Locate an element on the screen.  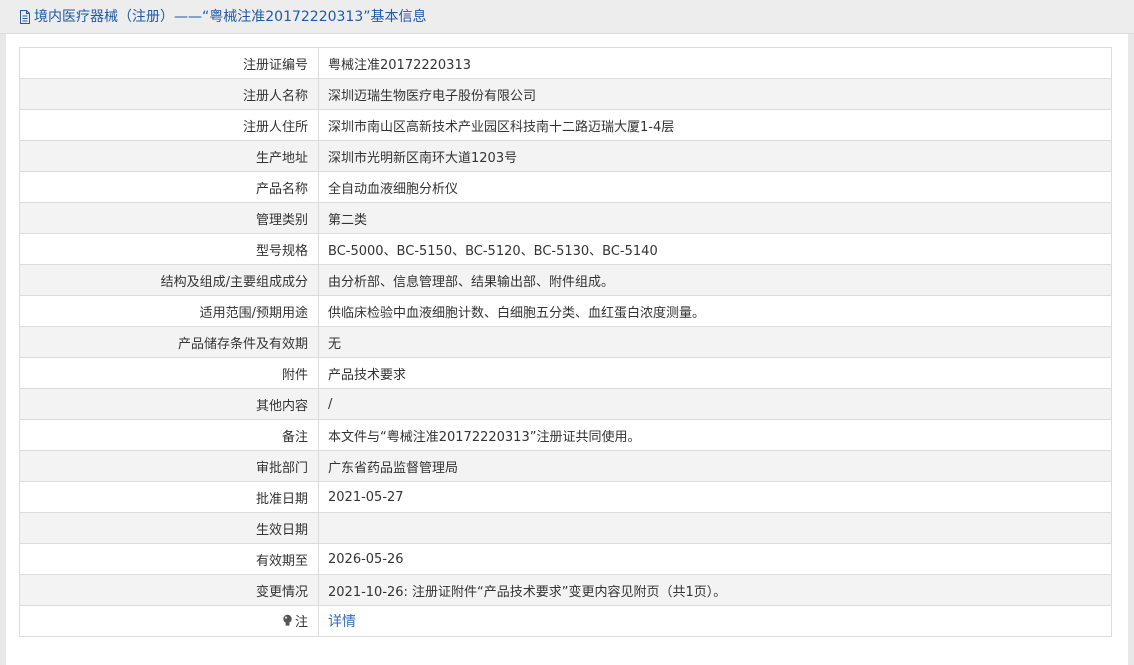
production-address-value: 深圳市光明新区南环大道1203号 is located at coordinates (715, 156).